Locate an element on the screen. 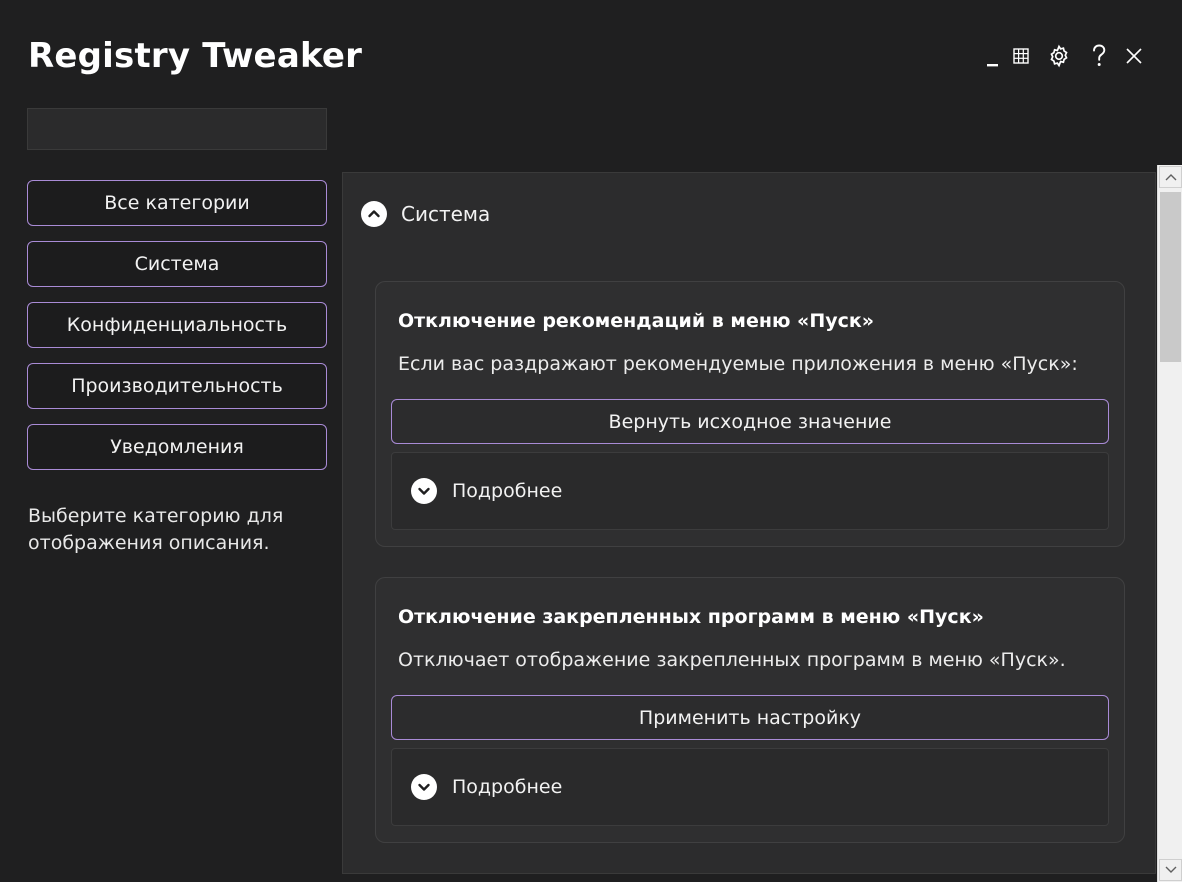  category-system-button: Система is located at coordinates (177, 264).